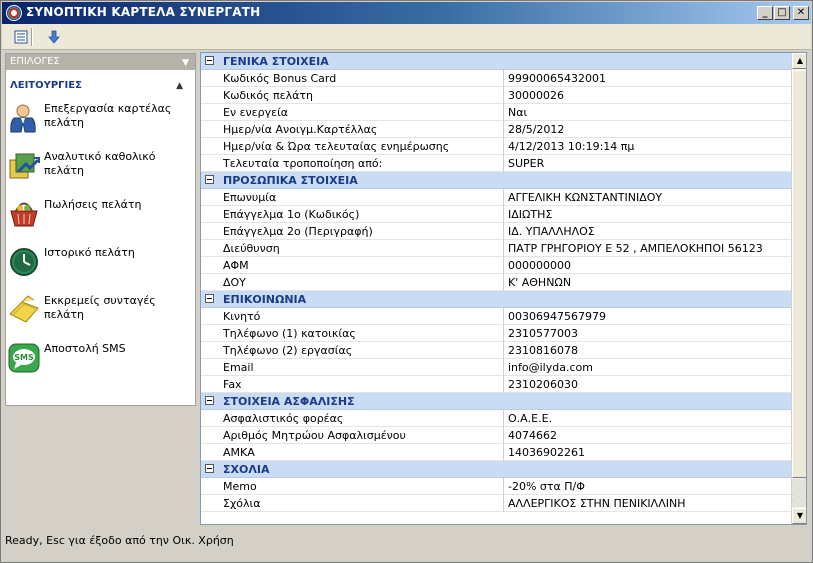 Image resolution: width=813 pixels, height=563 pixels. I want to click on category-title: ΕΠΙΚΟΙΝΩΝΙΑ, so click(265, 299).